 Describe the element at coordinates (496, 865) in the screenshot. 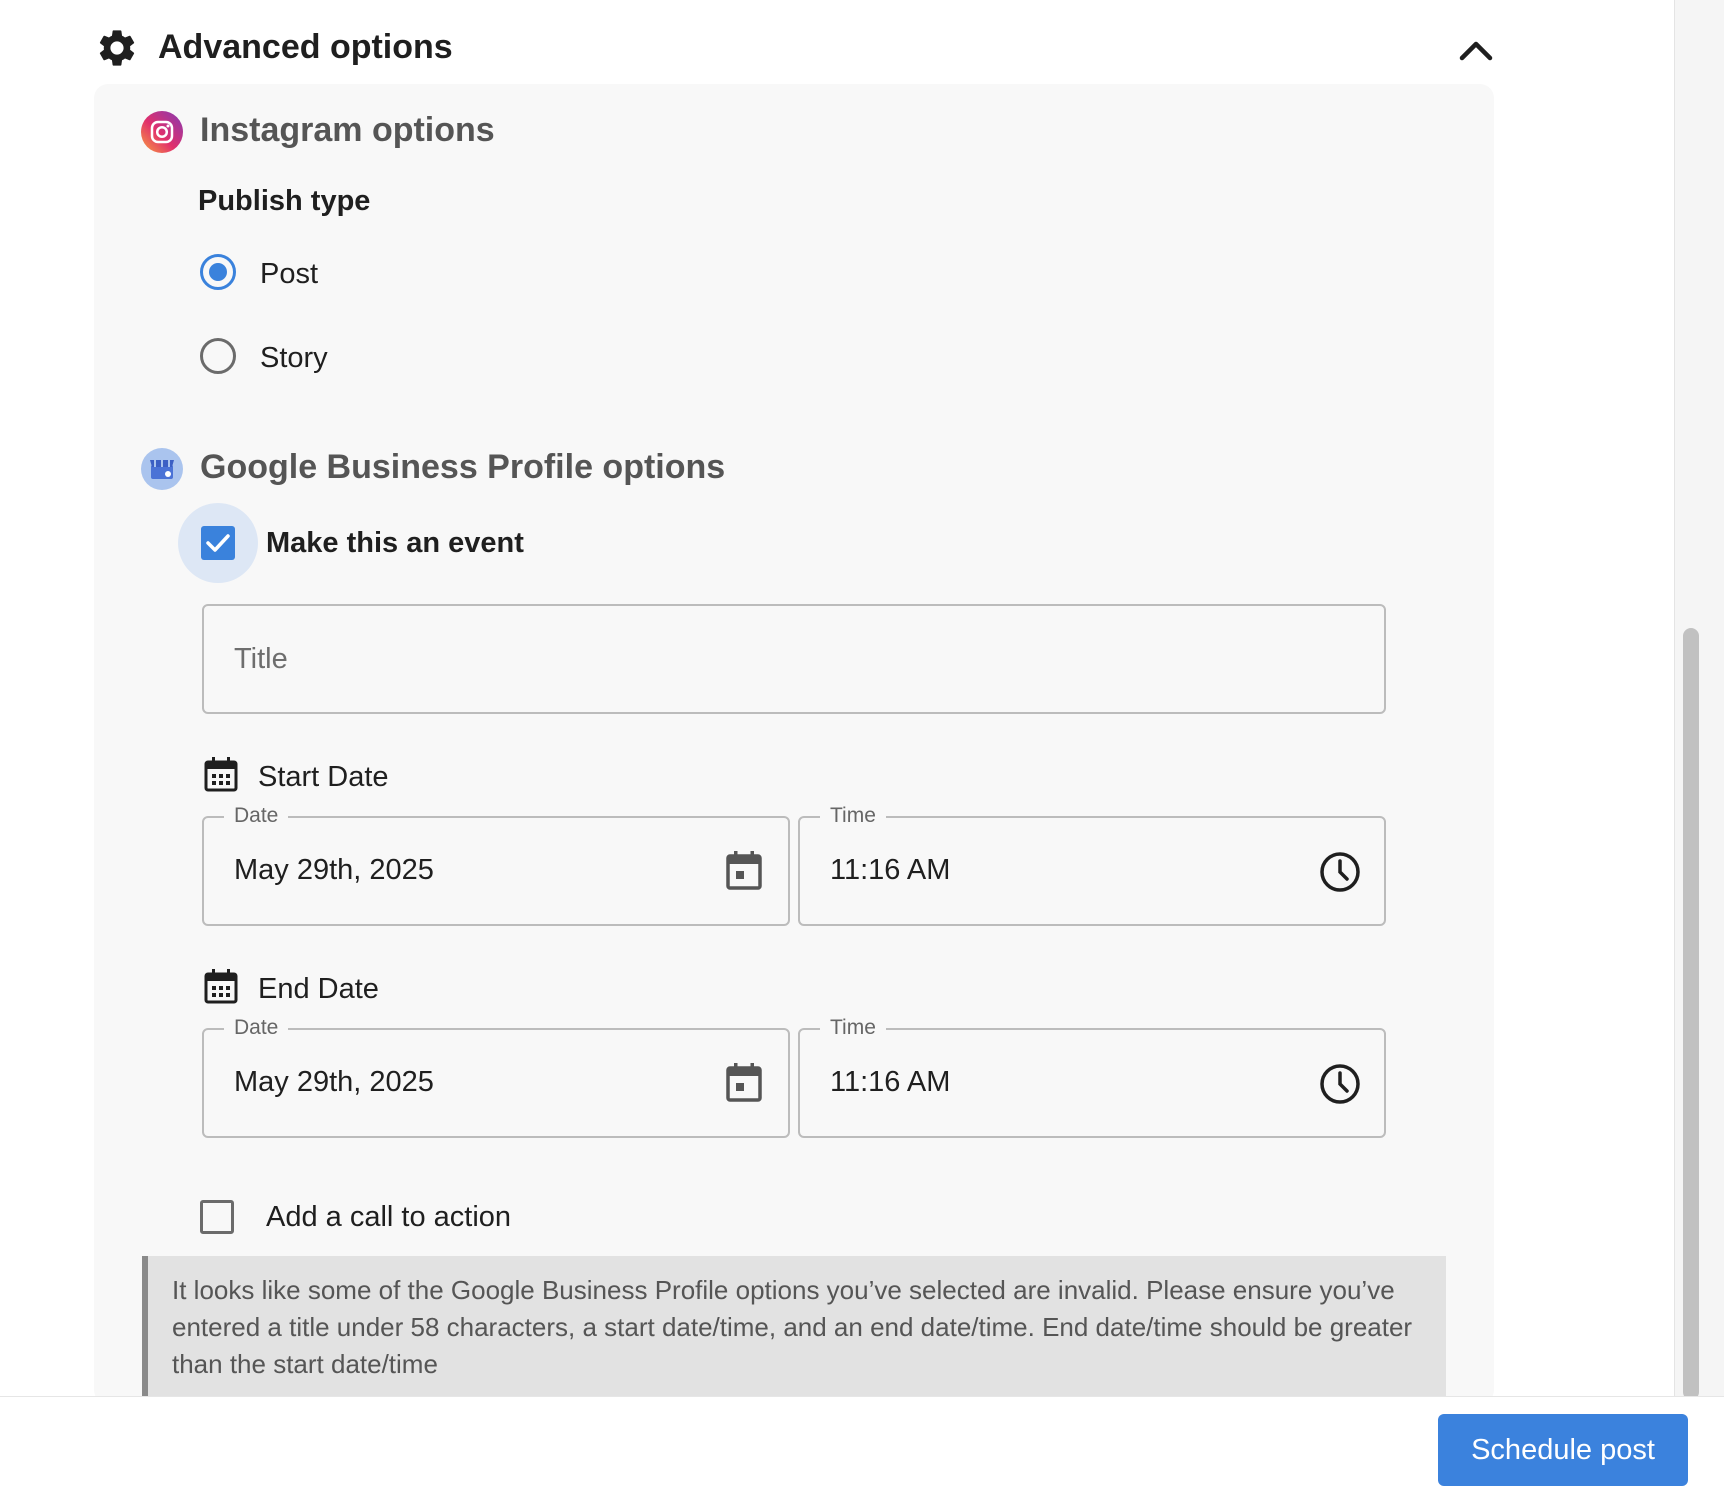

I see `start-date-field: Date May 29th, 2025` at that location.